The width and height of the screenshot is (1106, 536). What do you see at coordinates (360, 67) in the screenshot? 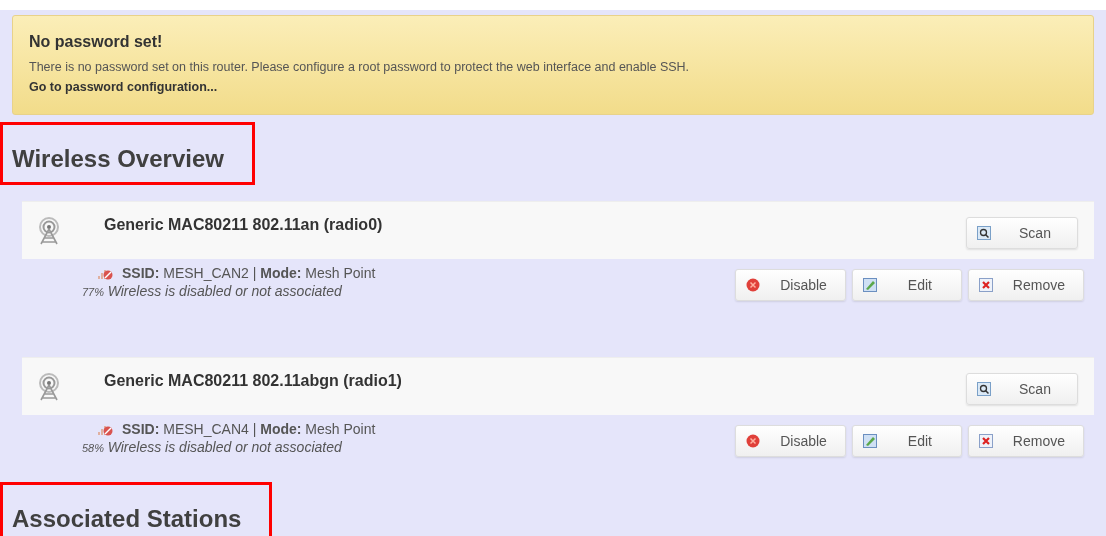
I see `alert-message: There is no password set on this router. Please configure a root password to protect the web interface and enable SSH.` at bounding box center [360, 67].